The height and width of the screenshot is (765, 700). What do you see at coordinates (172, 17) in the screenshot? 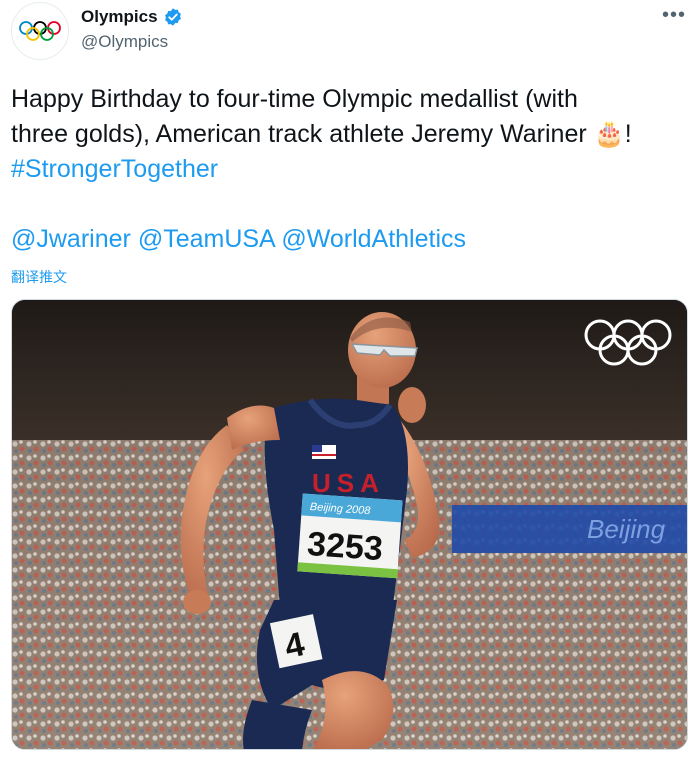
I see `verified-badge-icon` at bounding box center [172, 17].